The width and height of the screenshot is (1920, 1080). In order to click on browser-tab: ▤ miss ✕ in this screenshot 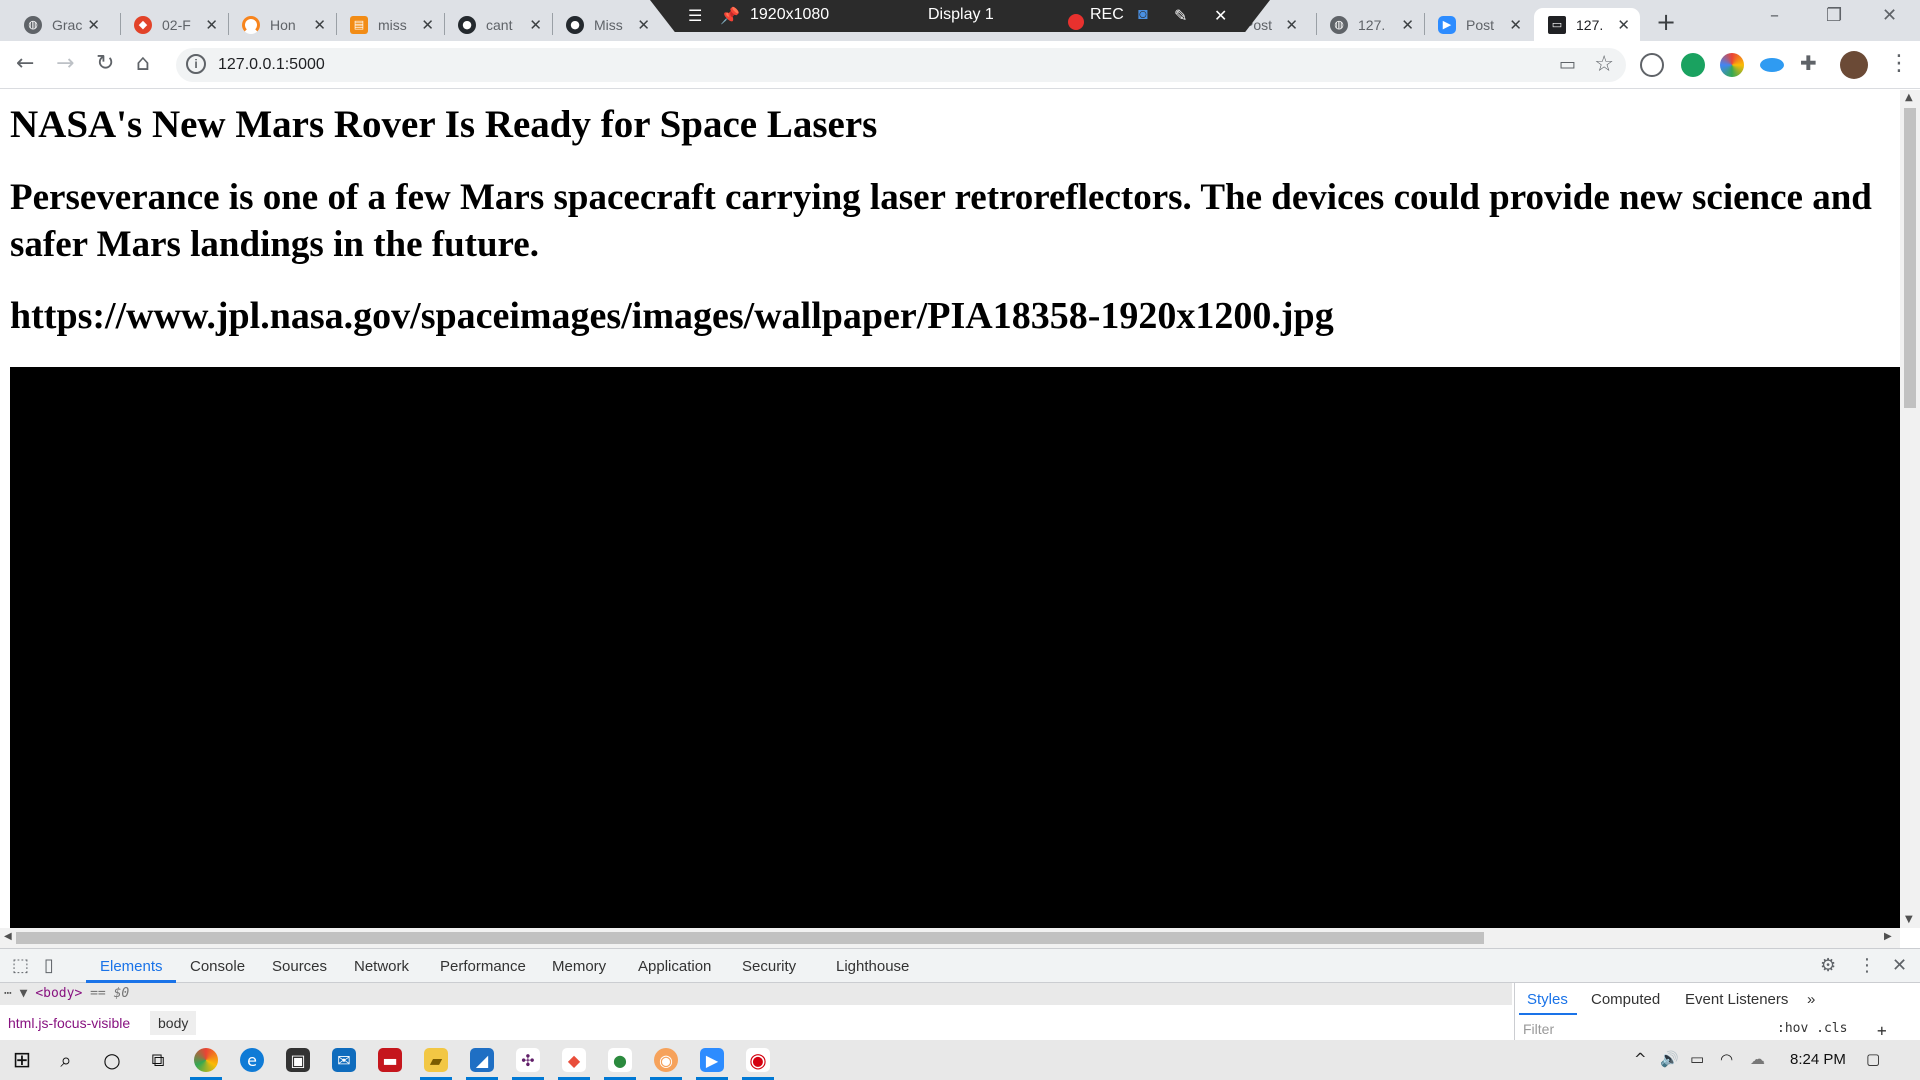, I will do `click(390, 24)`.